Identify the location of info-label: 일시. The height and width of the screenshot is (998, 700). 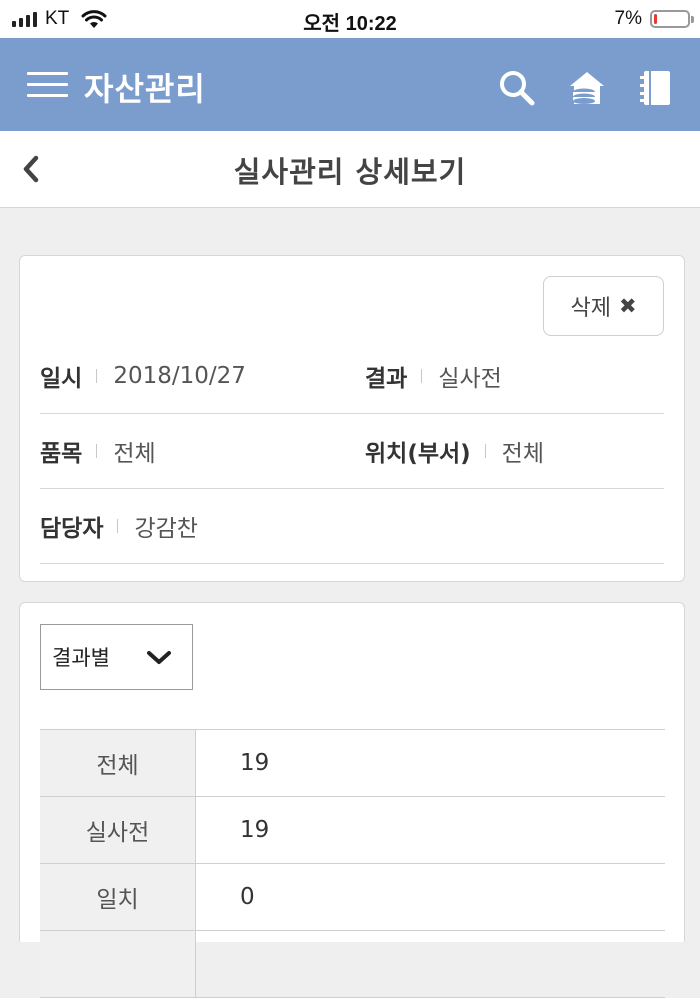
(61, 378).